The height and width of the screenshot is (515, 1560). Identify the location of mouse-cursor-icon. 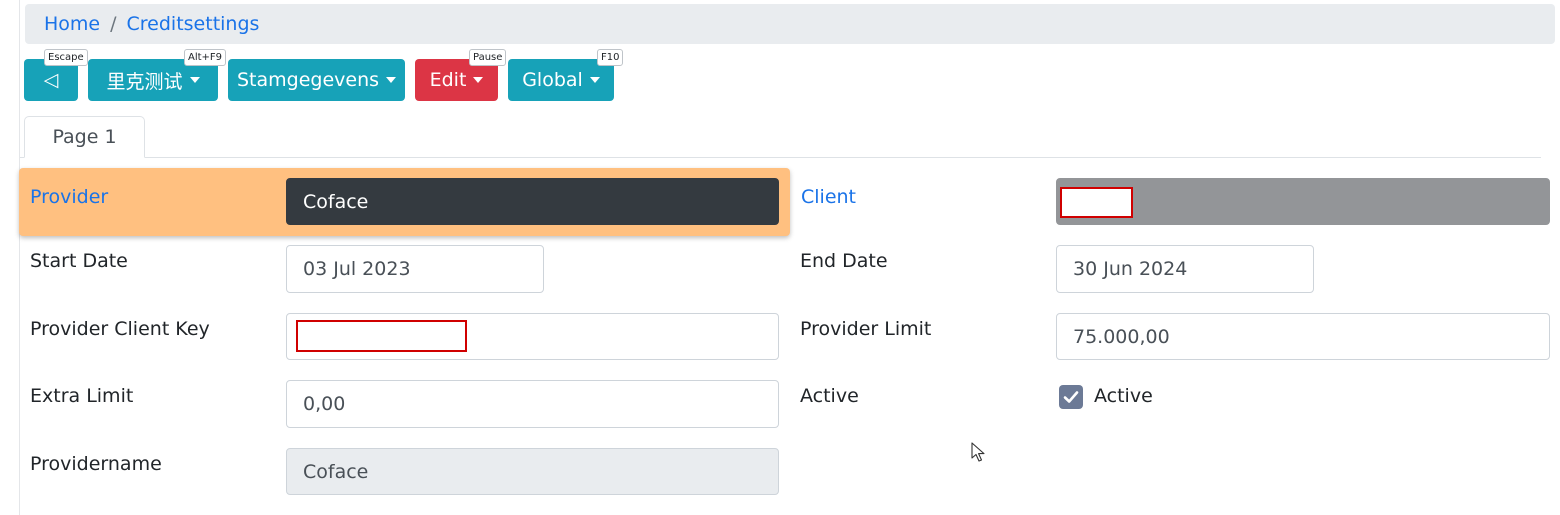
(978, 452).